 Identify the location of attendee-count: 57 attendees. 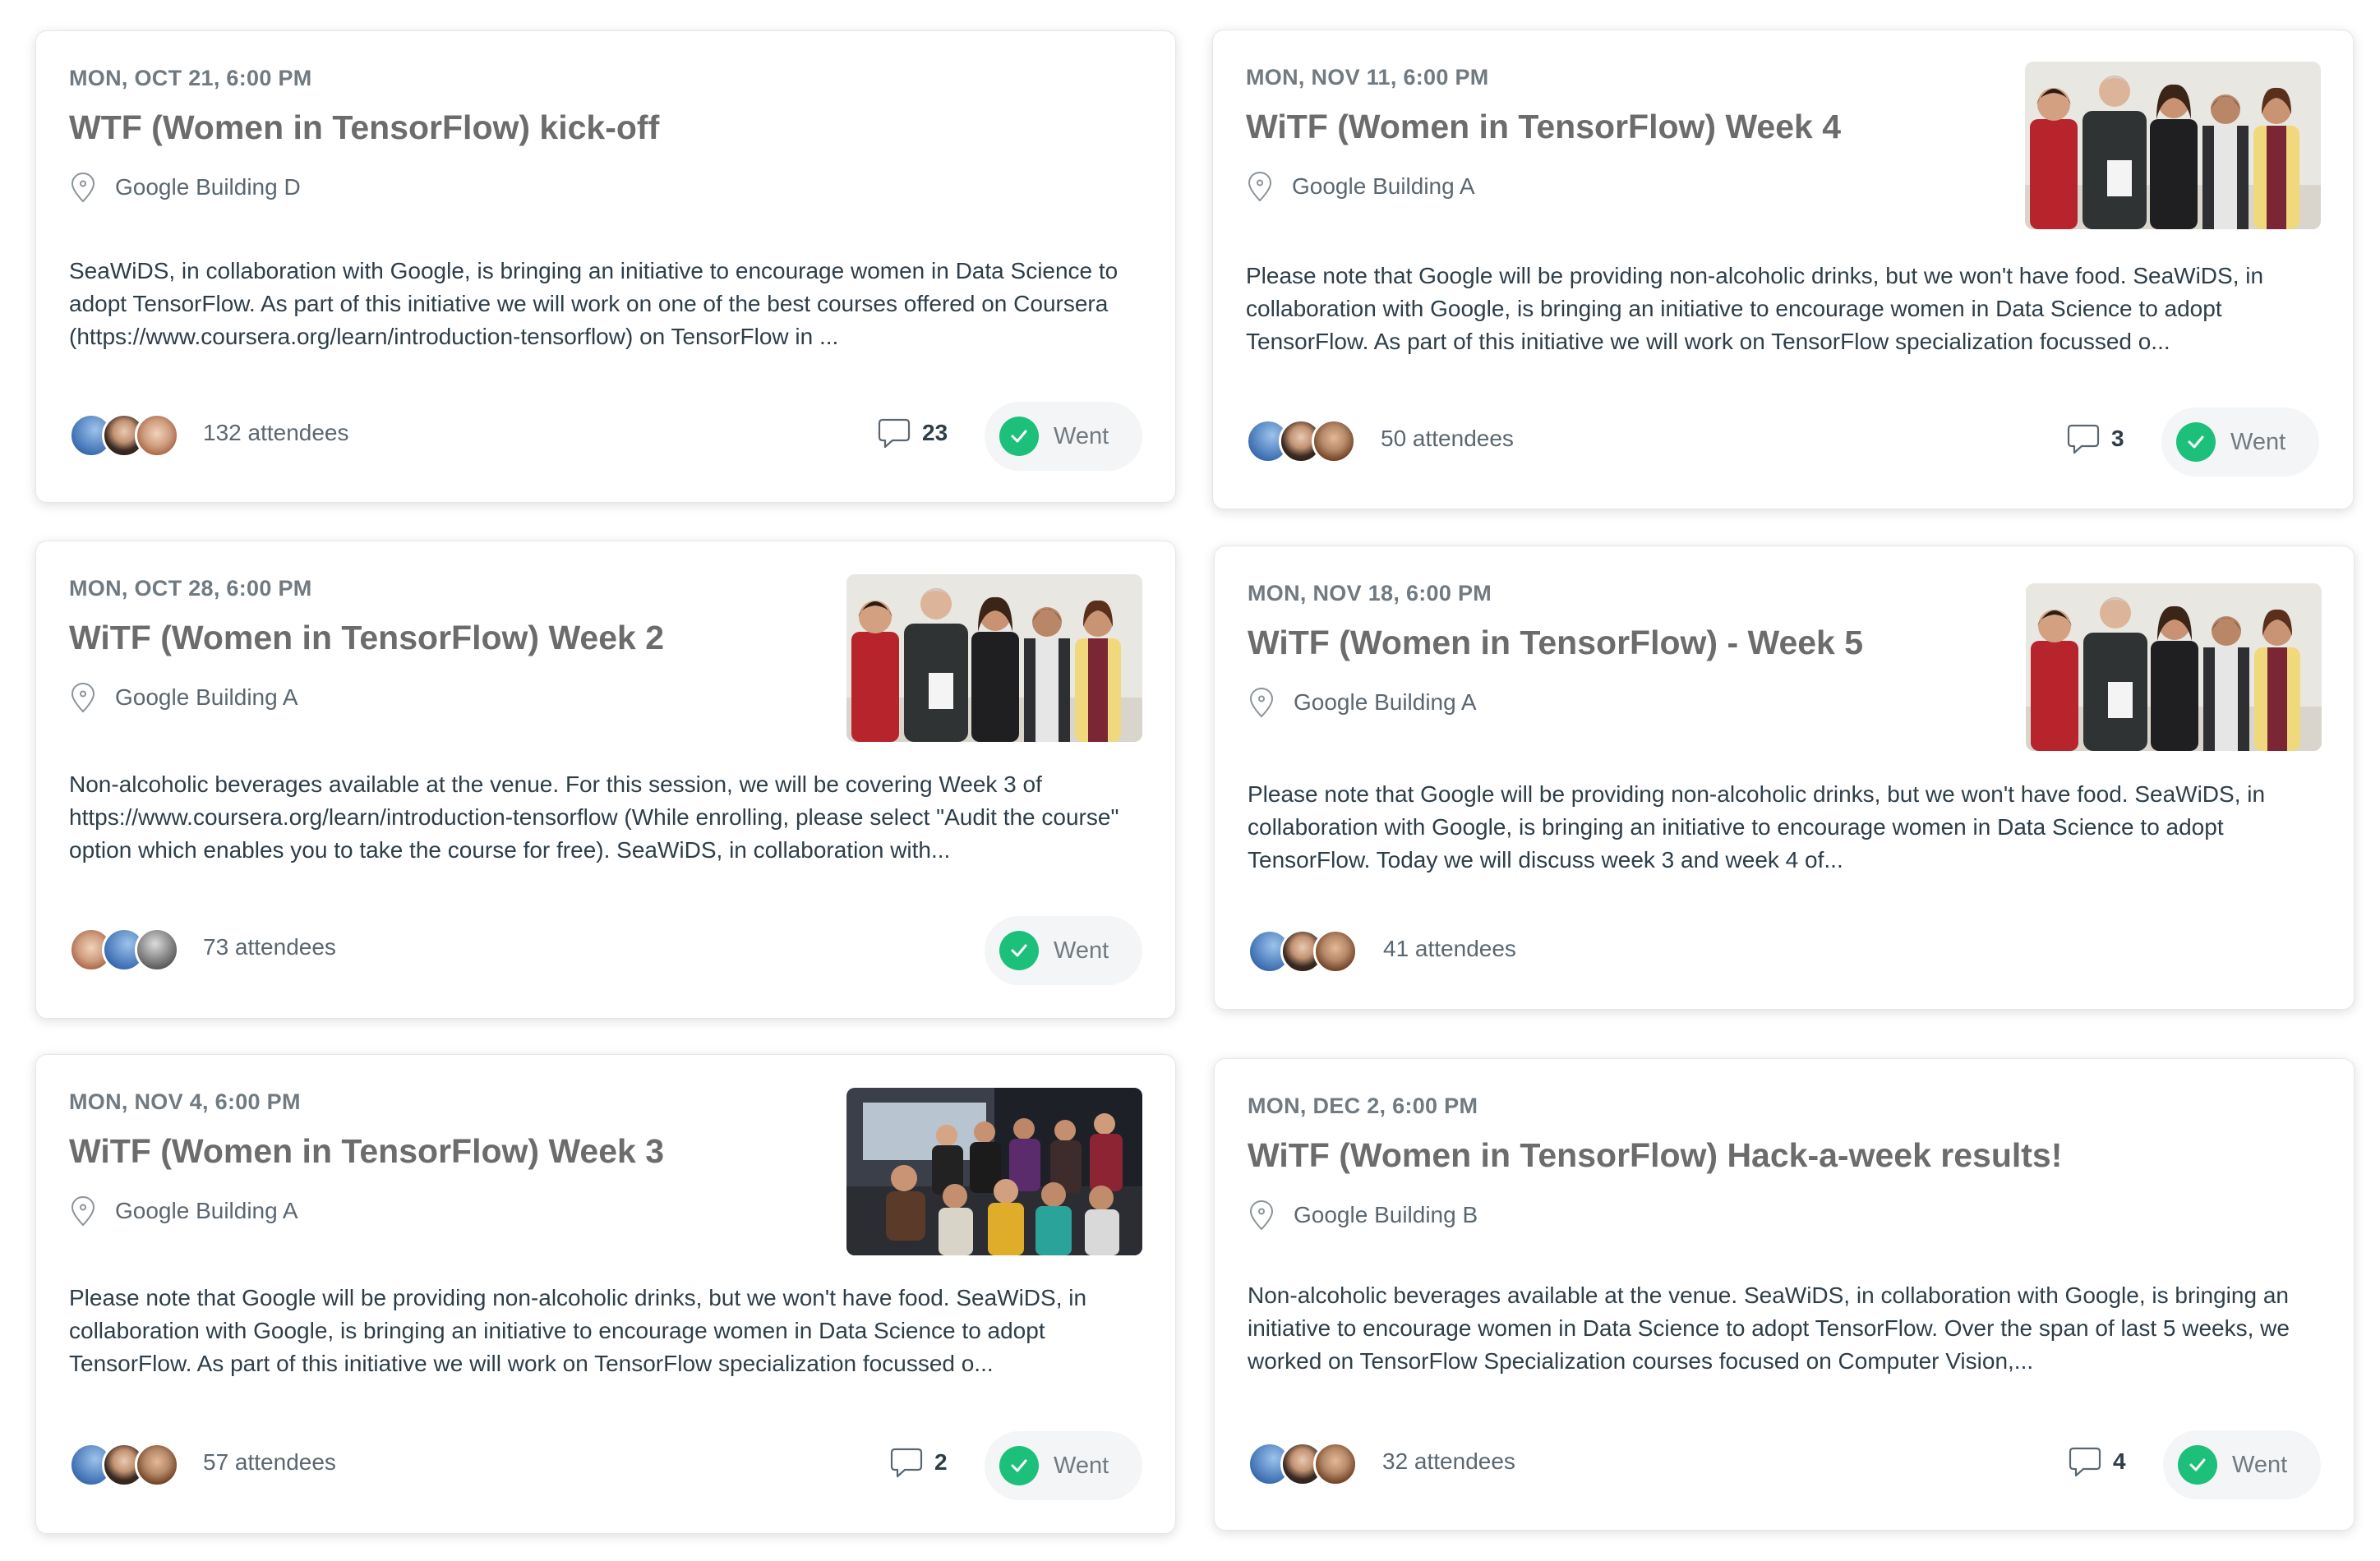
(269, 1463).